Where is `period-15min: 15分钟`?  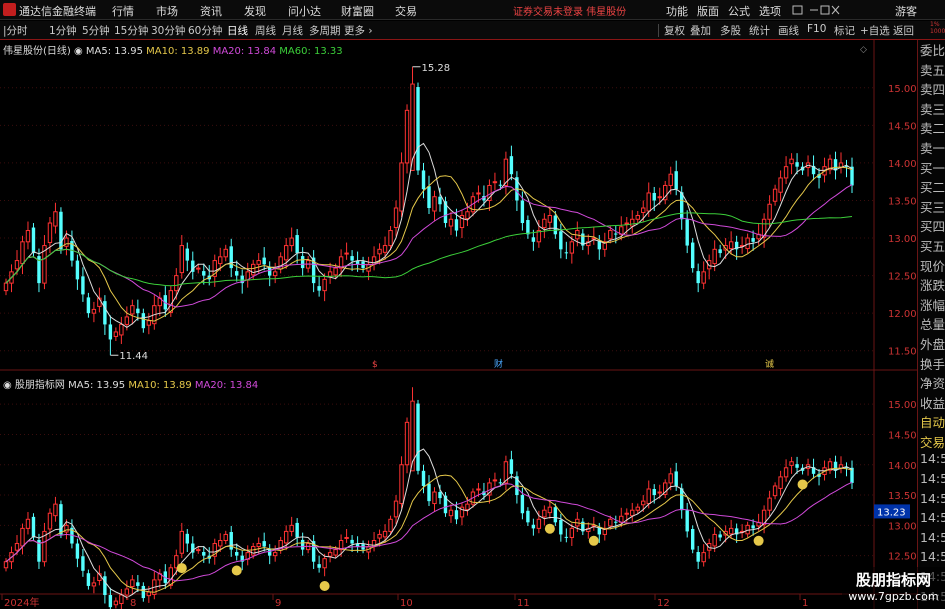 period-15min: 15分钟 is located at coordinates (131, 30).